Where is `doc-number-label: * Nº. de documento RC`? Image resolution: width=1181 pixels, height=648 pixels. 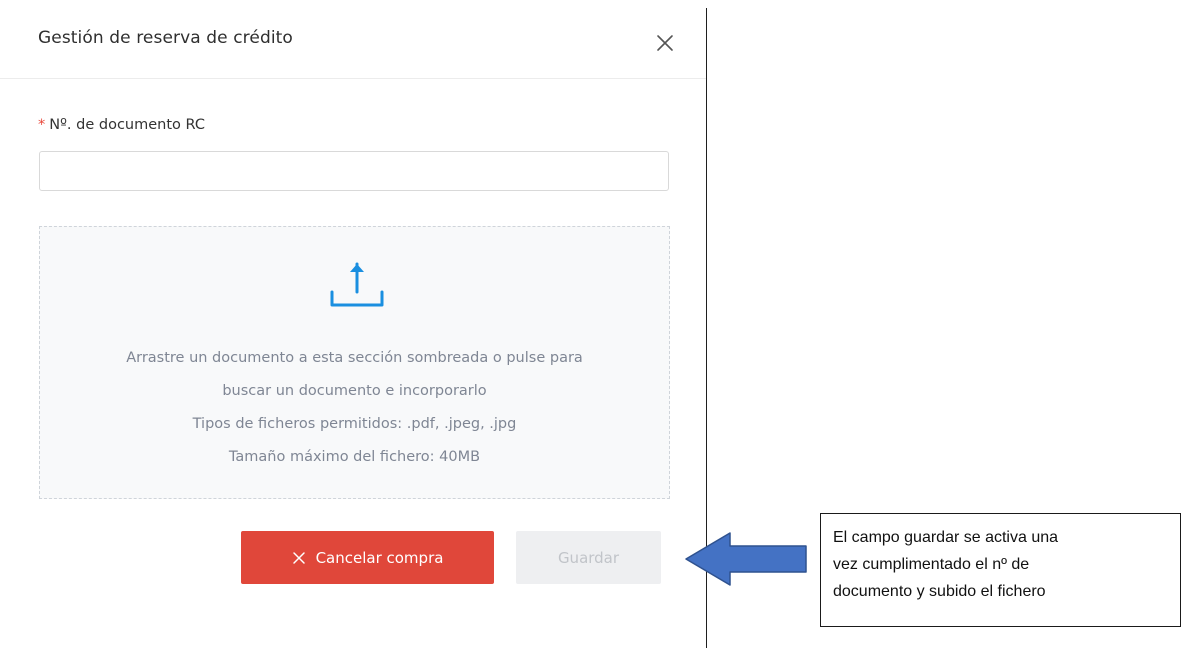 doc-number-label: * Nº. de documento RC is located at coordinates (121, 125).